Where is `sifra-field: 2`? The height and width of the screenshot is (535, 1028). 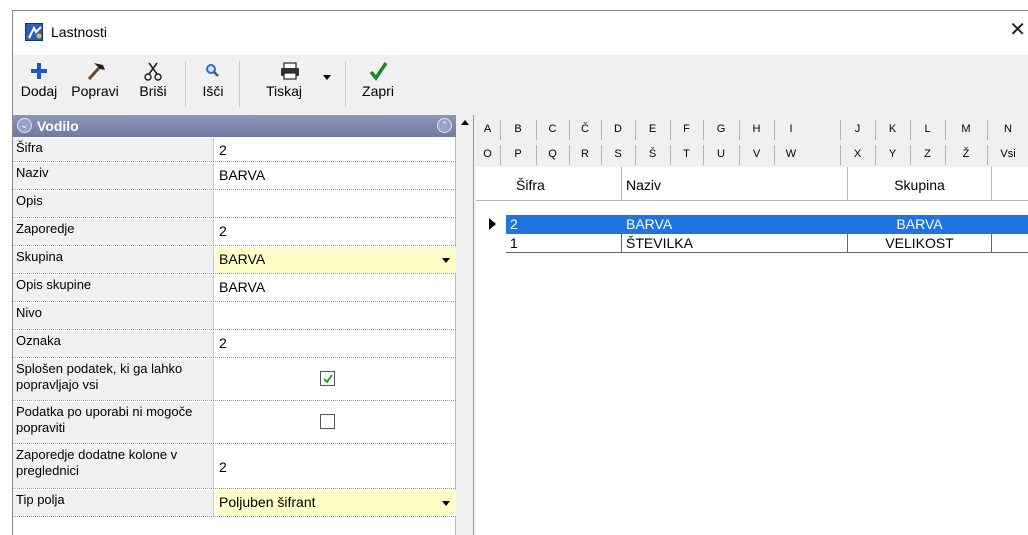 sifra-field: 2 is located at coordinates (335, 149).